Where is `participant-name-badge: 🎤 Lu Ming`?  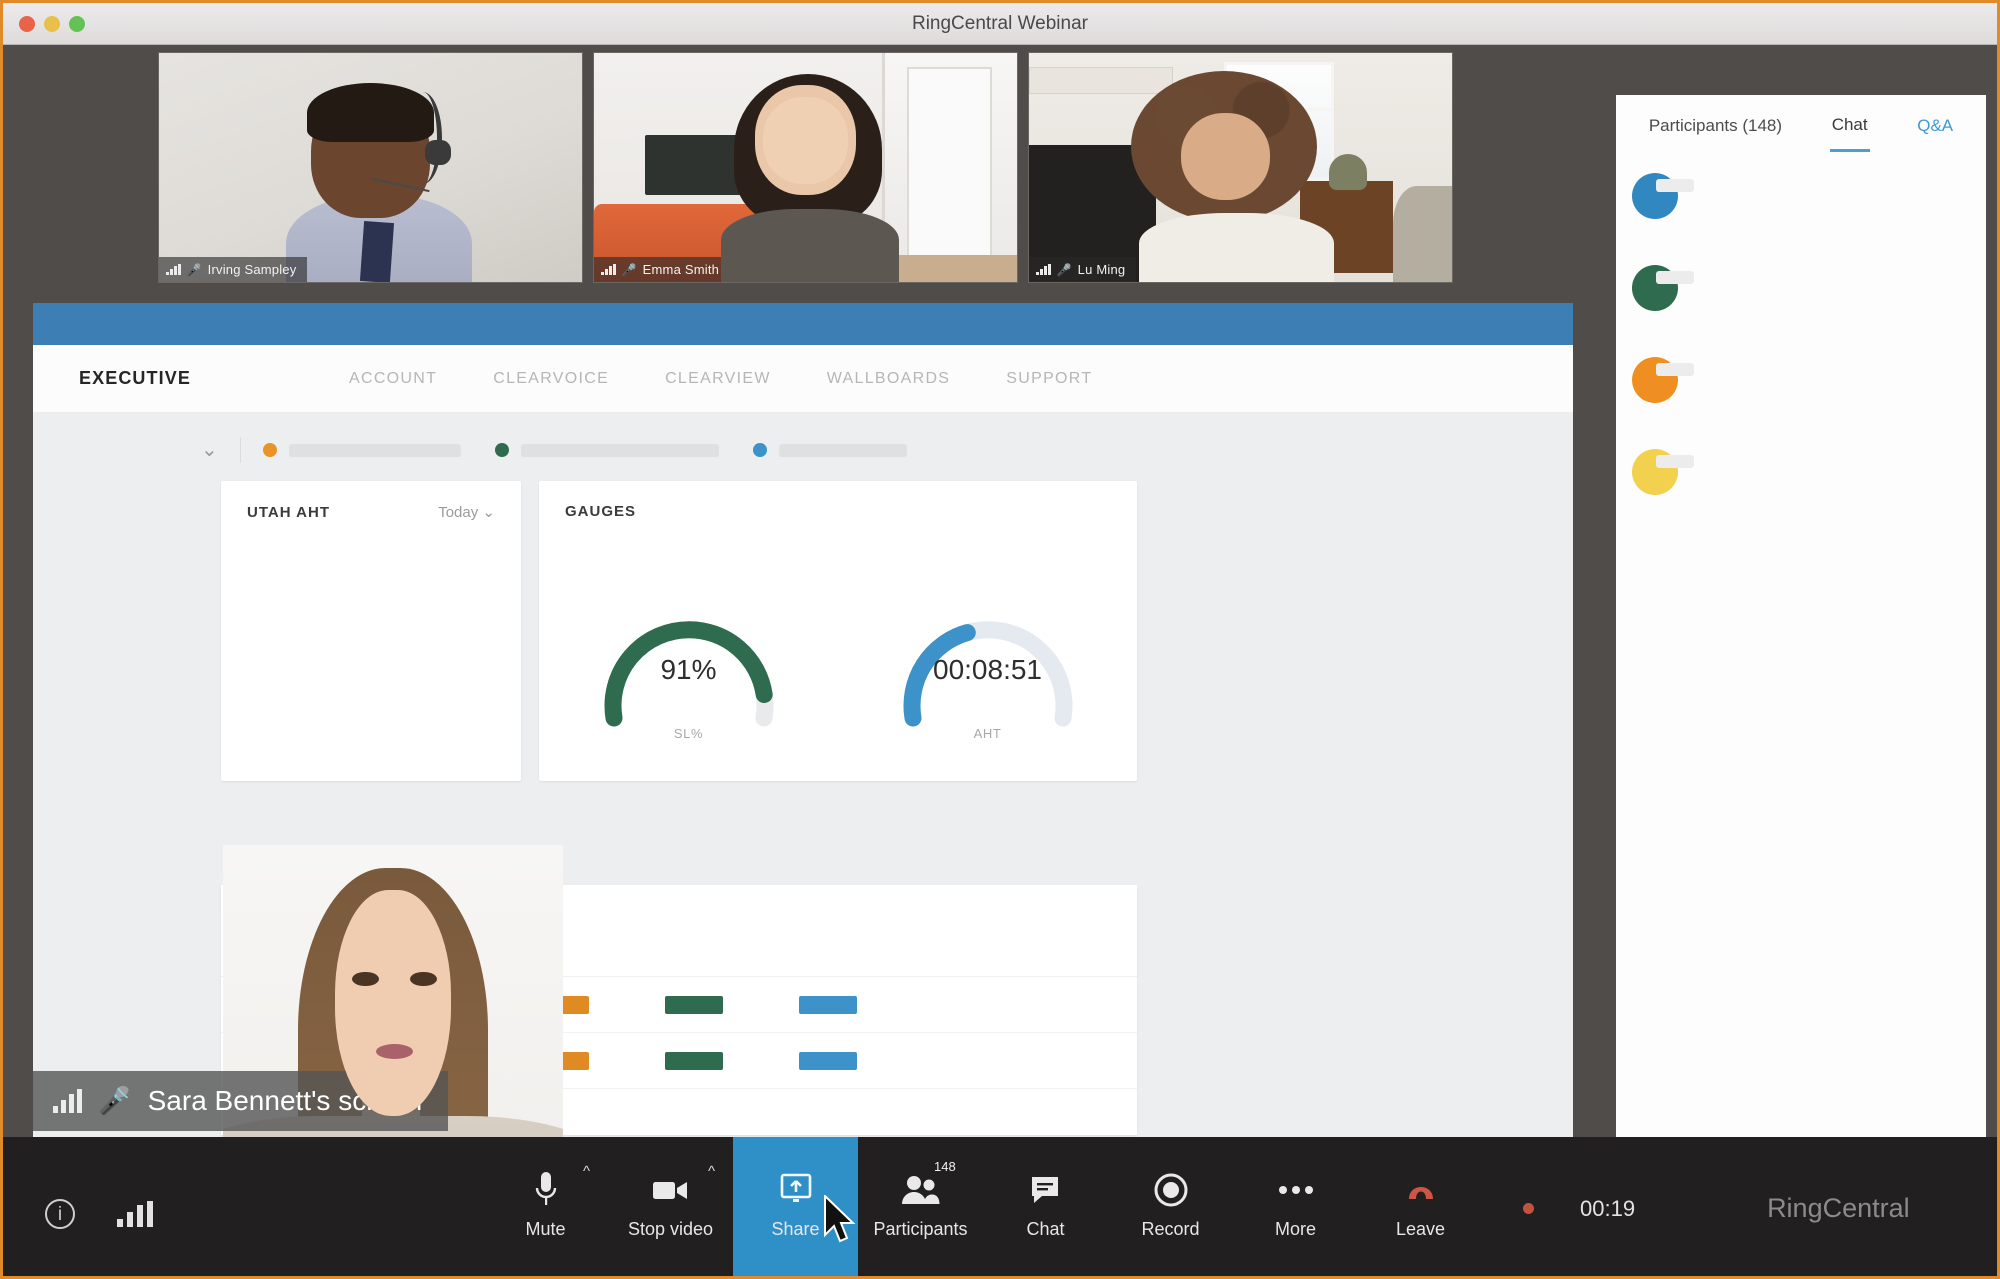
participant-name-badge: 🎤 Lu Ming is located at coordinates (1083, 269).